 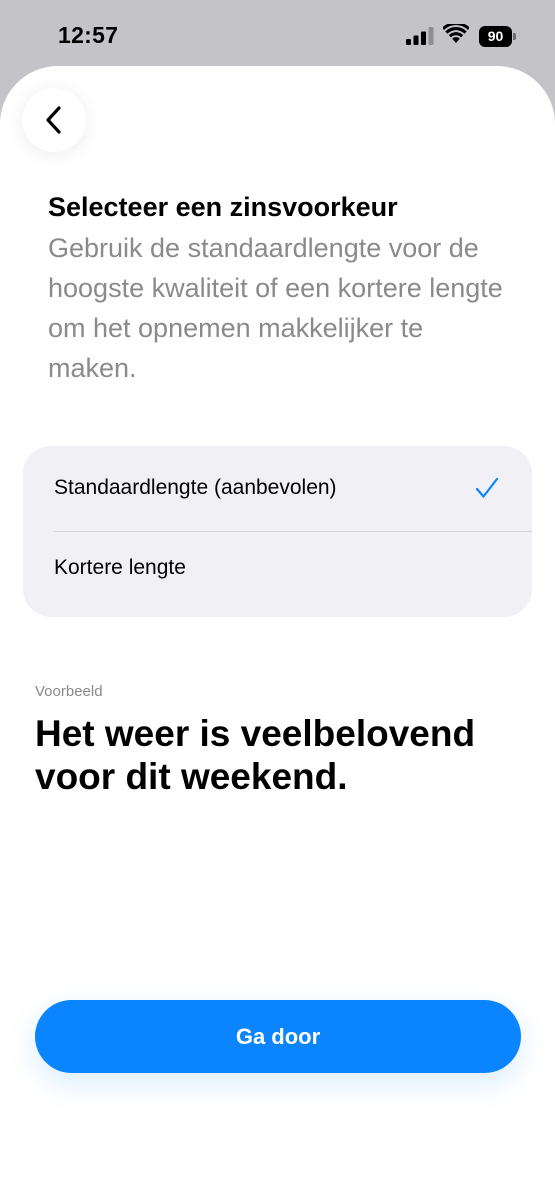 I want to click on back-button, so click(x=54, y=120).